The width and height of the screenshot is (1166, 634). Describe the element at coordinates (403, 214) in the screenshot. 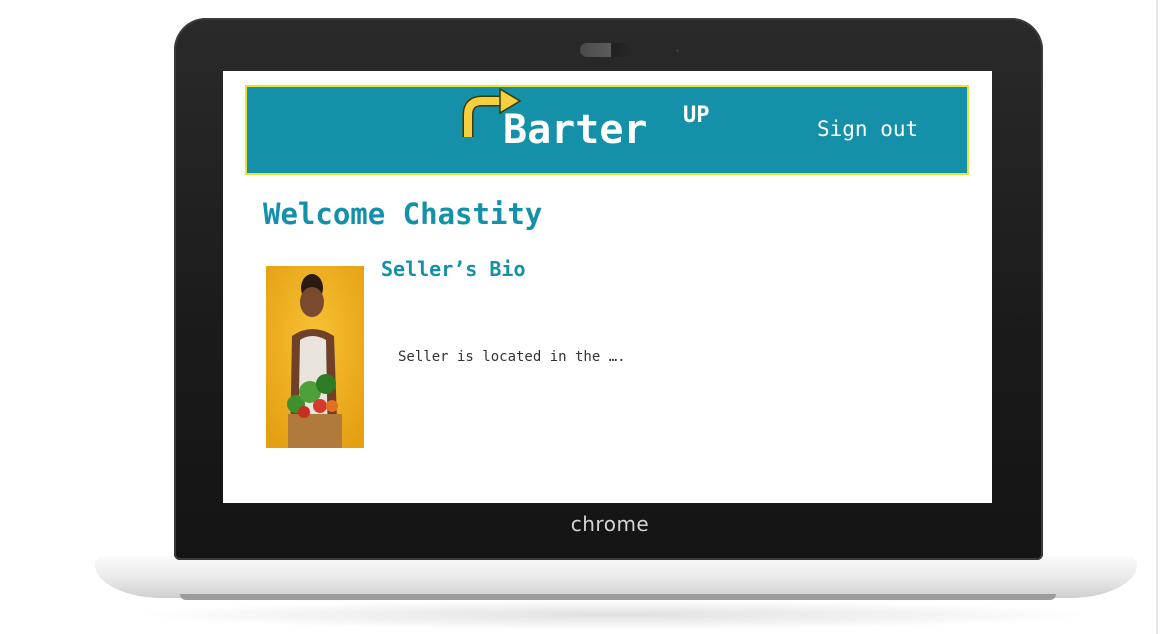

I see `page-title: Welcome Chastity` at that location.